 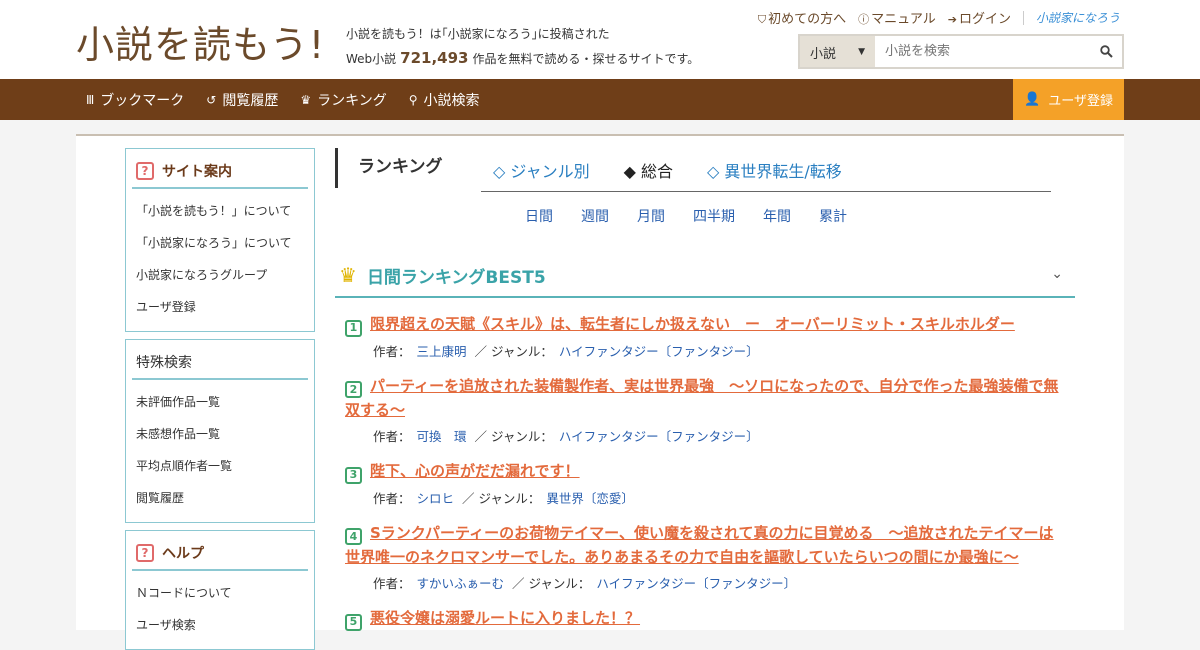 What do you see at coordinates (220, 434) in the screenshot?
I see `sidebar-item-no-comments: 未感想作品一覧` at bounding box center [220, 434].